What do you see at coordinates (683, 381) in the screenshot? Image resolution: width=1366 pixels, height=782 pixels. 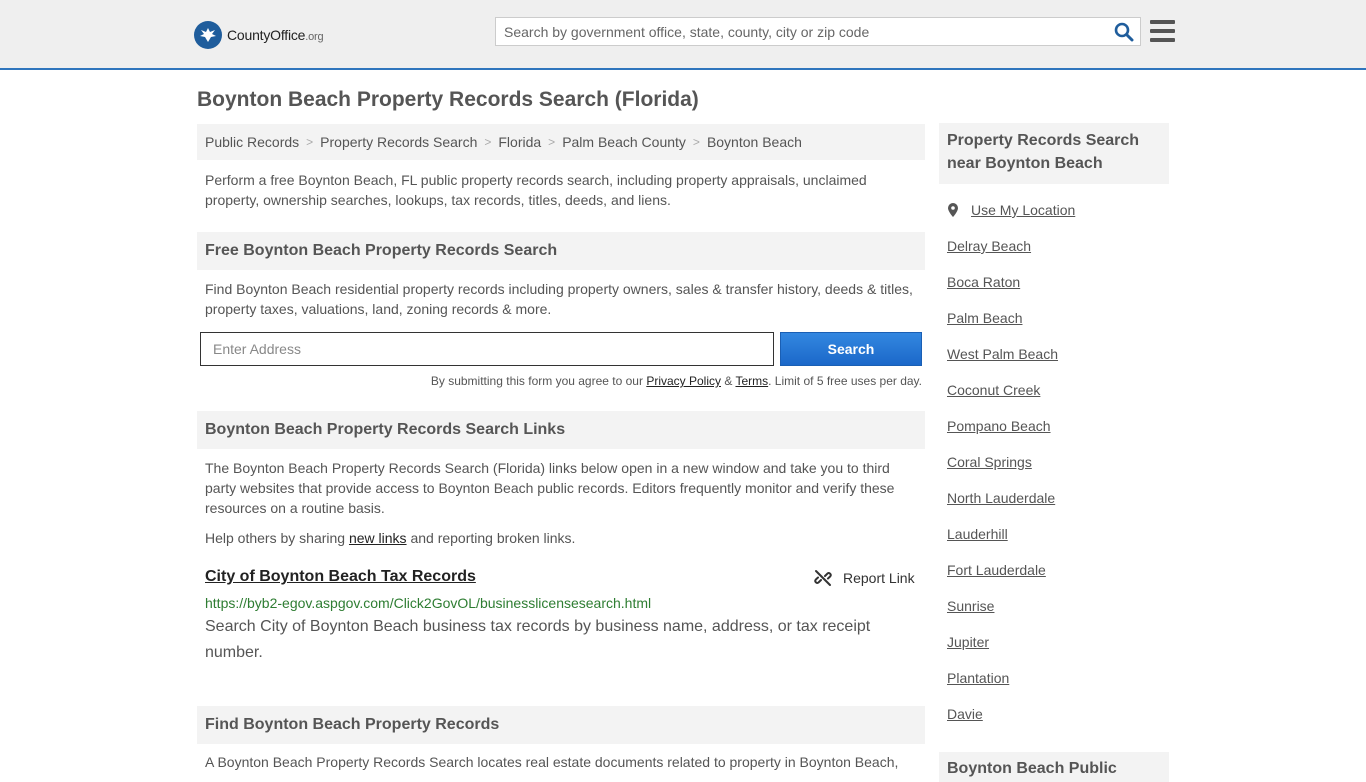 I see `privacy-policy-link: Privacy Policy` at bounding box center [683, 381].